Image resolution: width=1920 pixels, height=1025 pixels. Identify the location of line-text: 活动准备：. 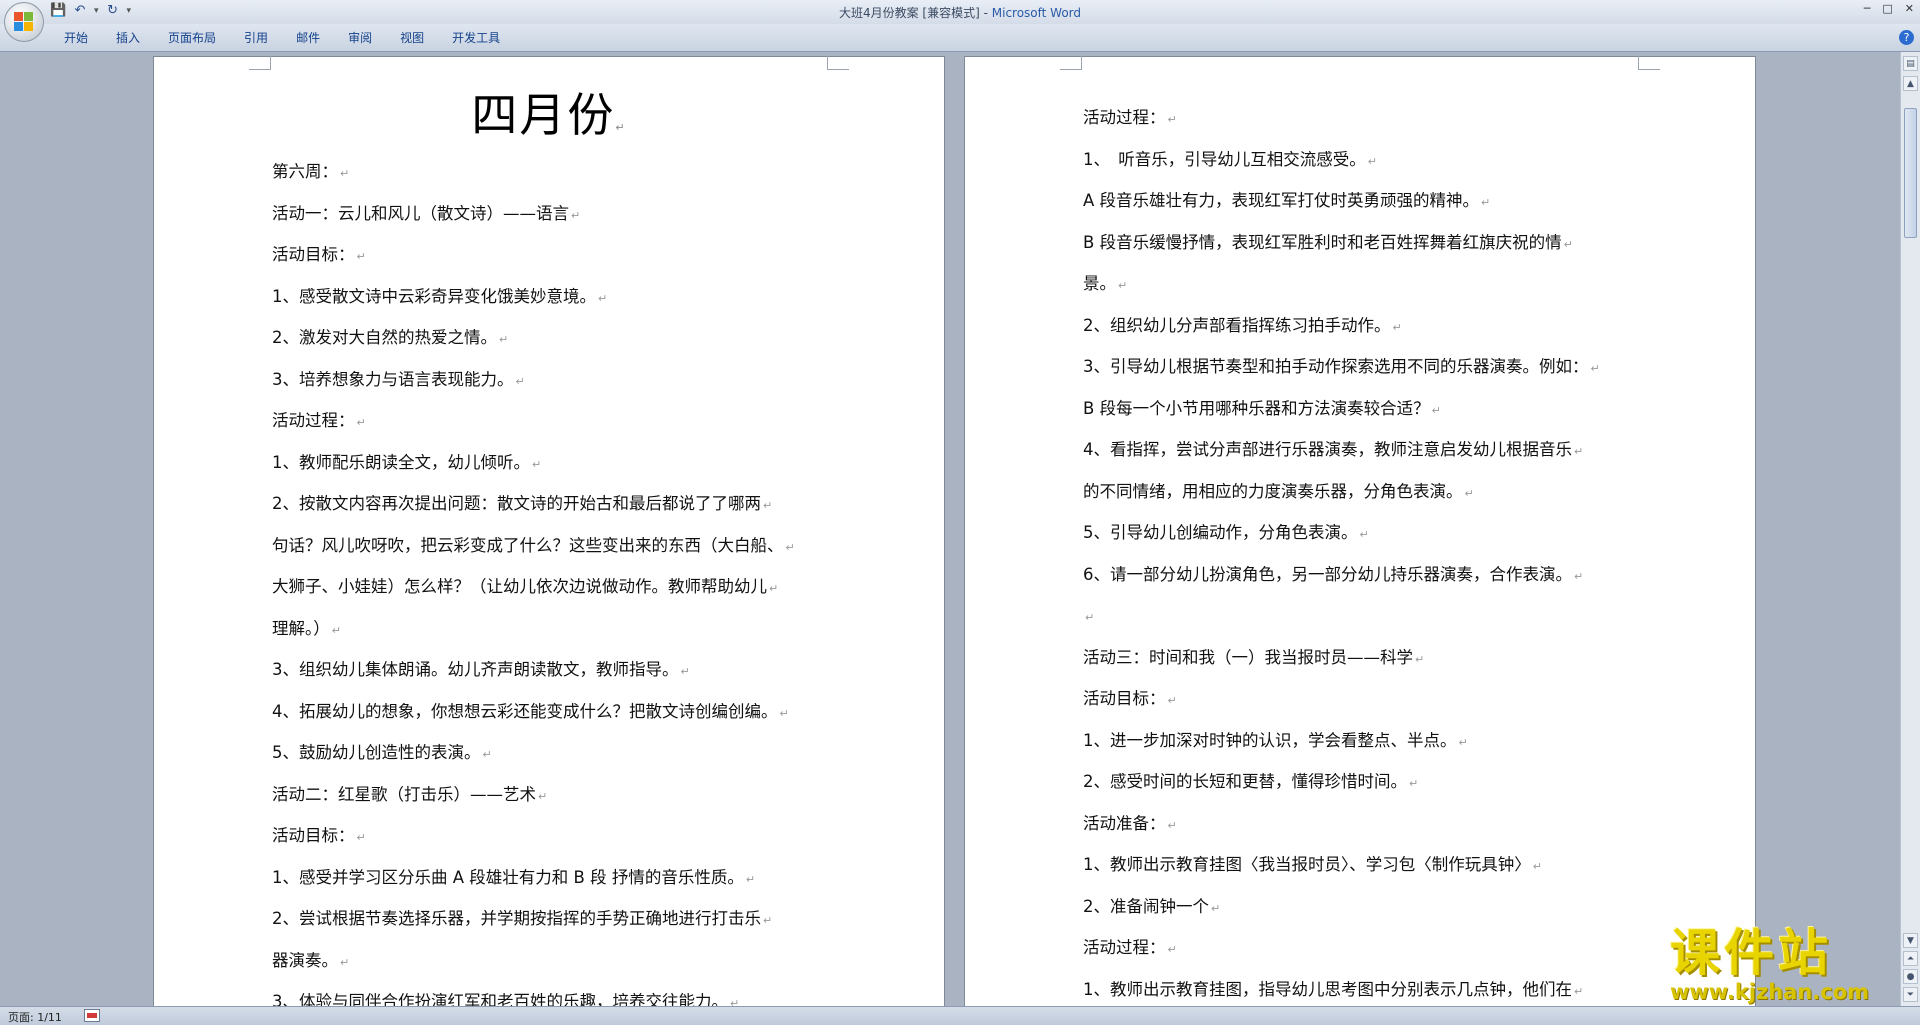
(1124, 823).